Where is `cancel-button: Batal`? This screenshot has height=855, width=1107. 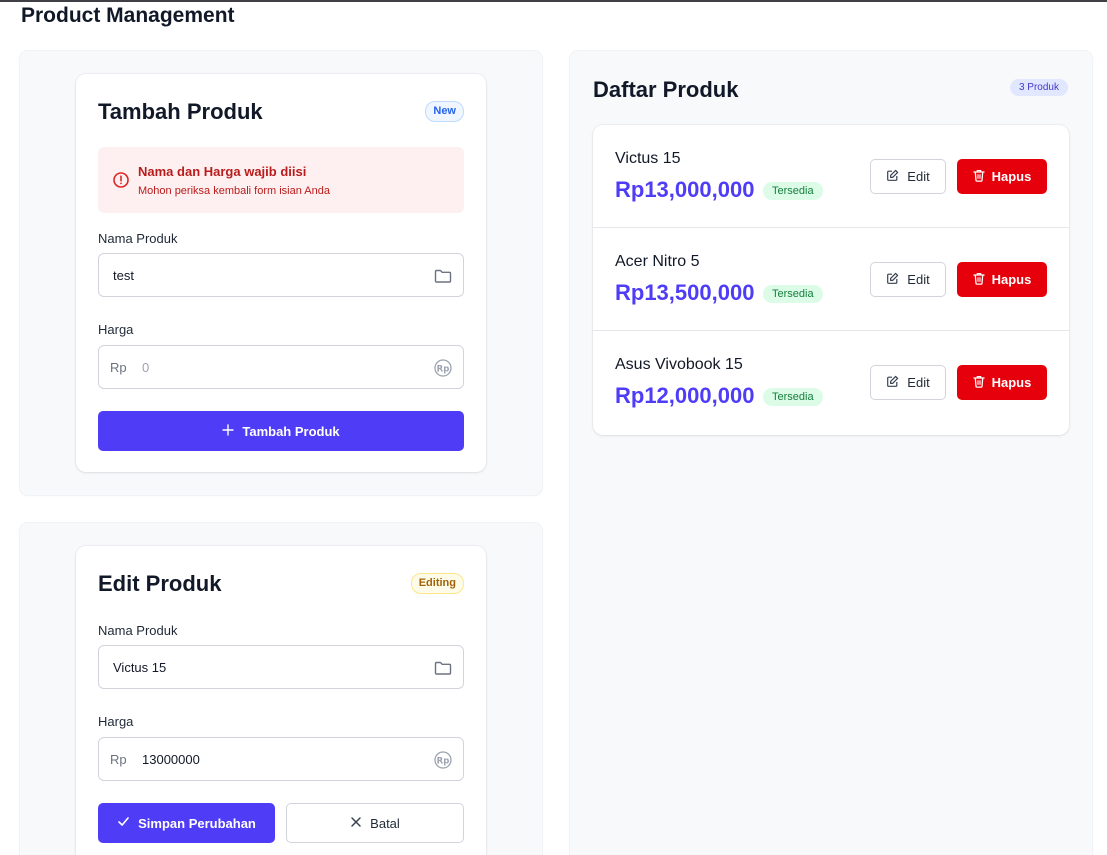
cancel-button: Batal is located at coordinates (375, 823).